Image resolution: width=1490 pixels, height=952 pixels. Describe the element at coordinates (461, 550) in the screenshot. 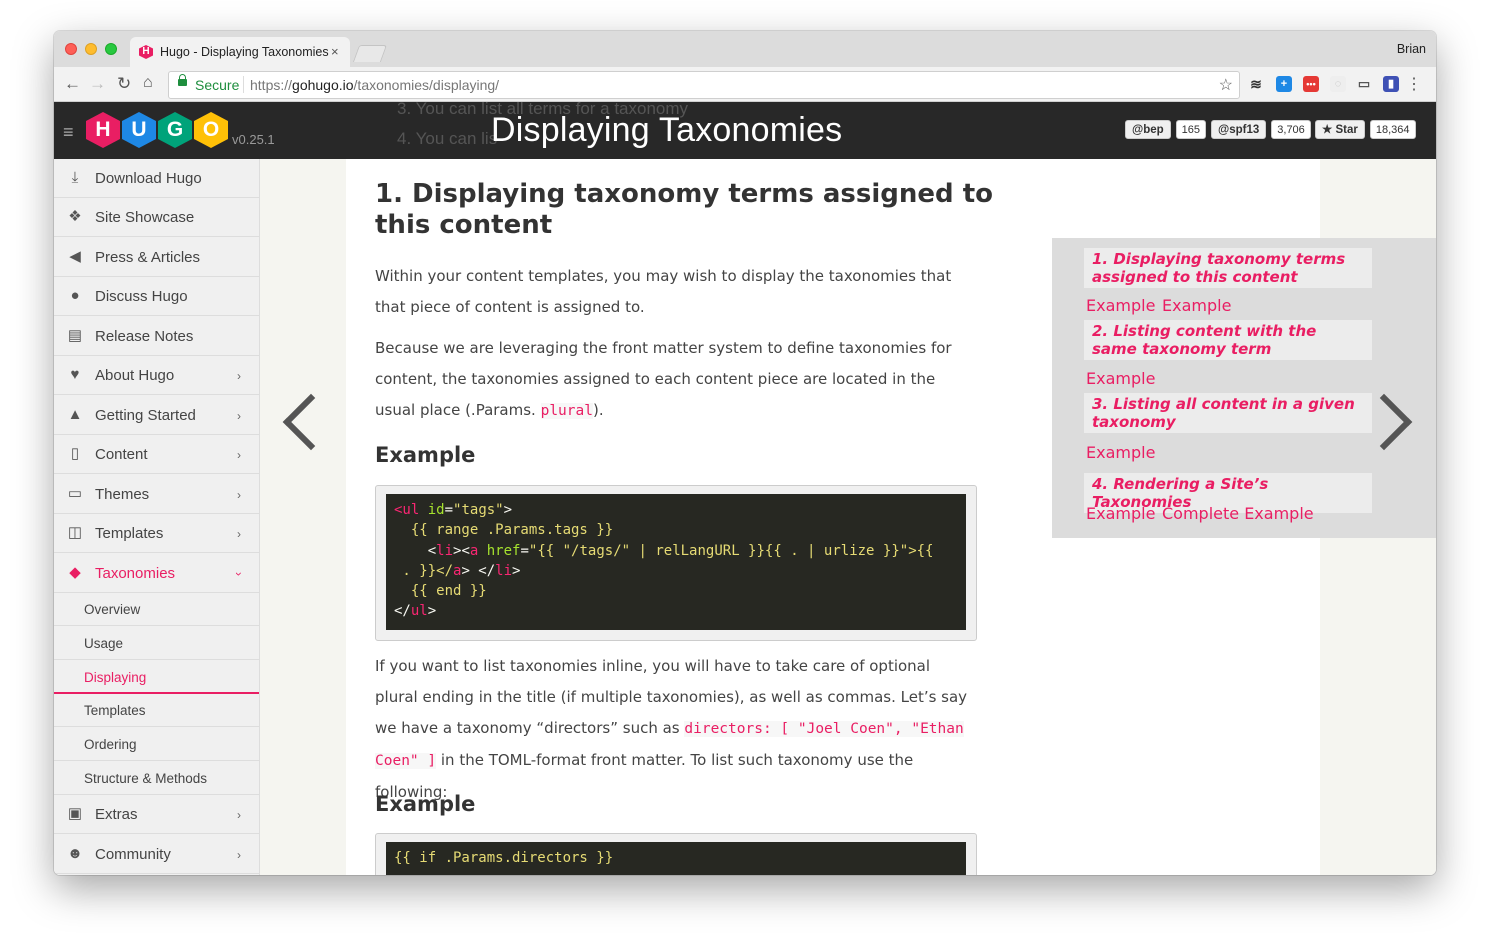

I see `code-token: ><` at that location.